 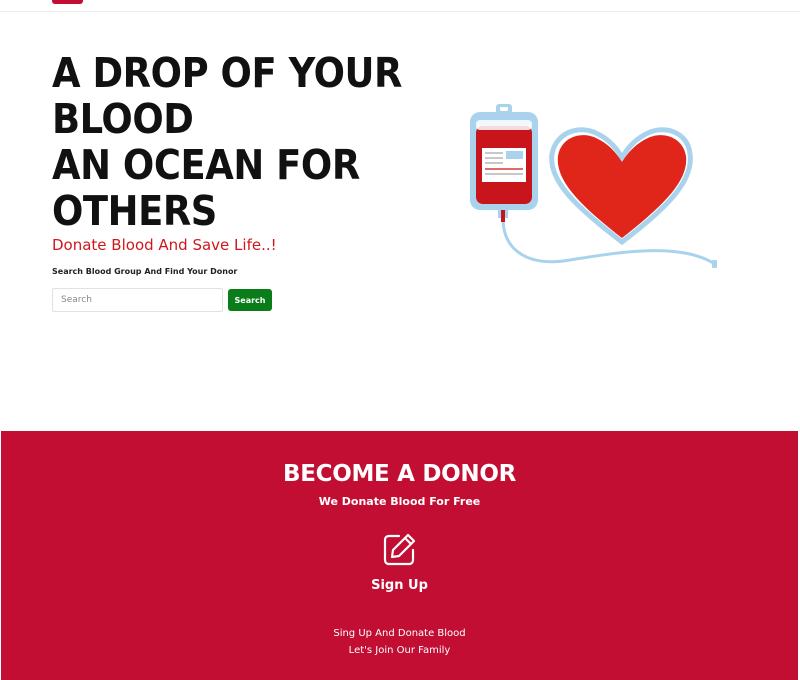 I want to click on search-input, so click(x=137, y=300).